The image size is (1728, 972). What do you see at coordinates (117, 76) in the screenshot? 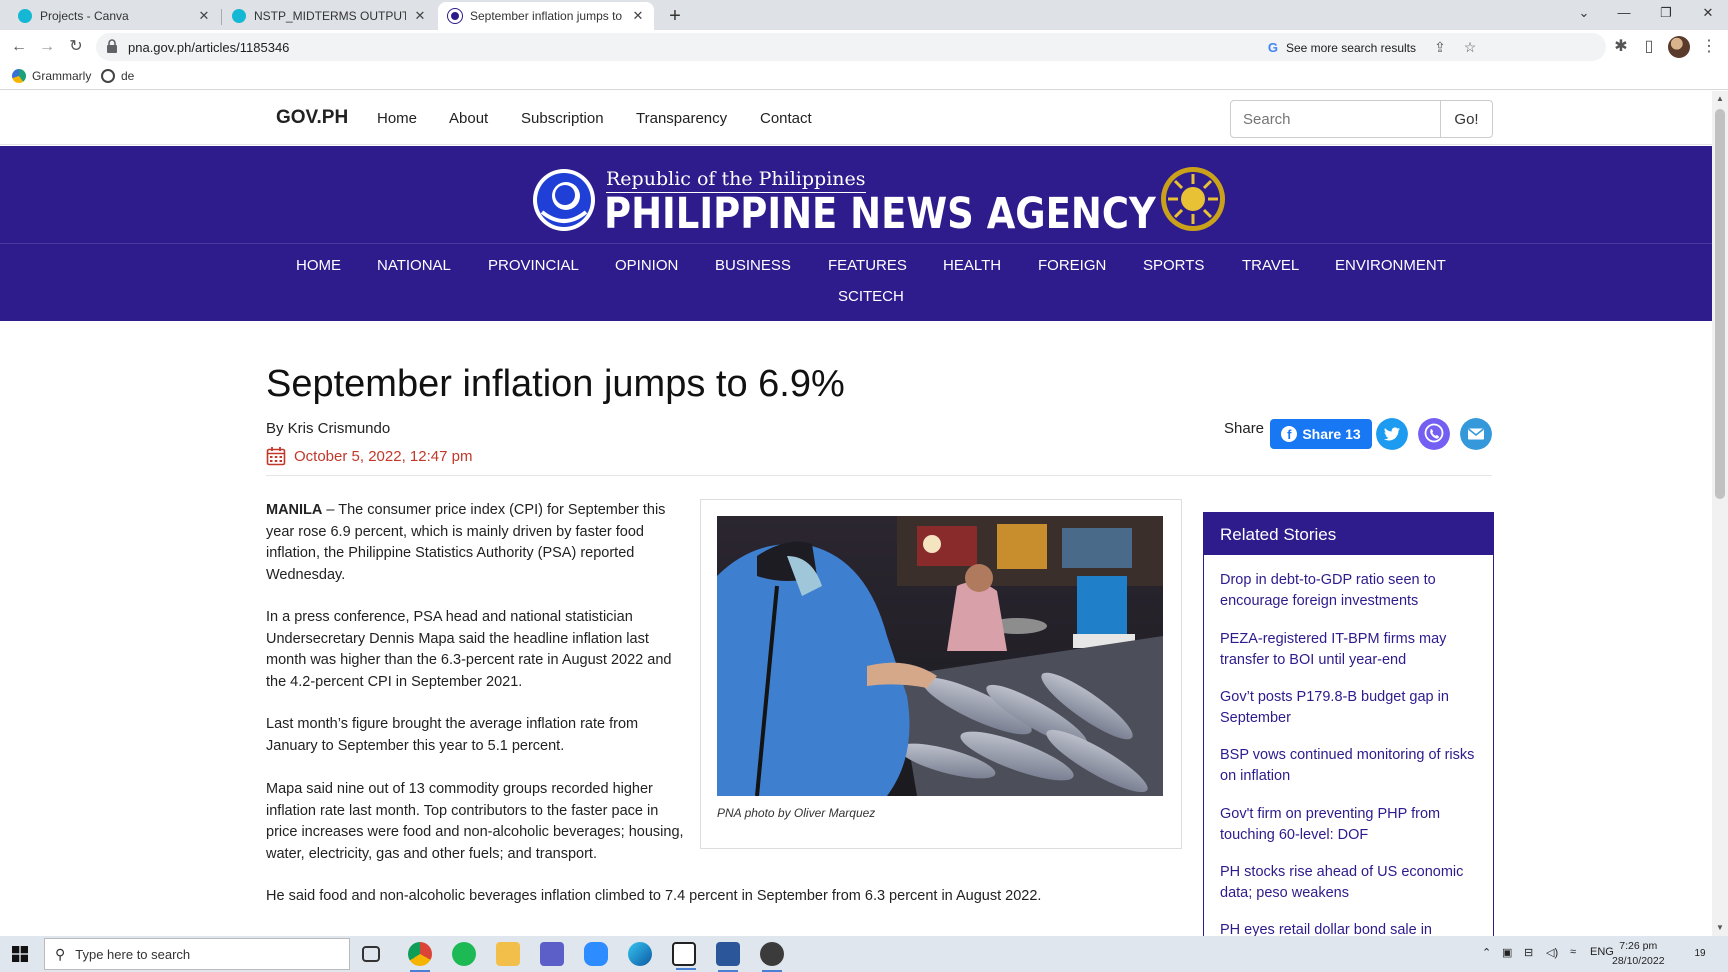
I see `bookmark-de: de` at bounding box center [117, 76].